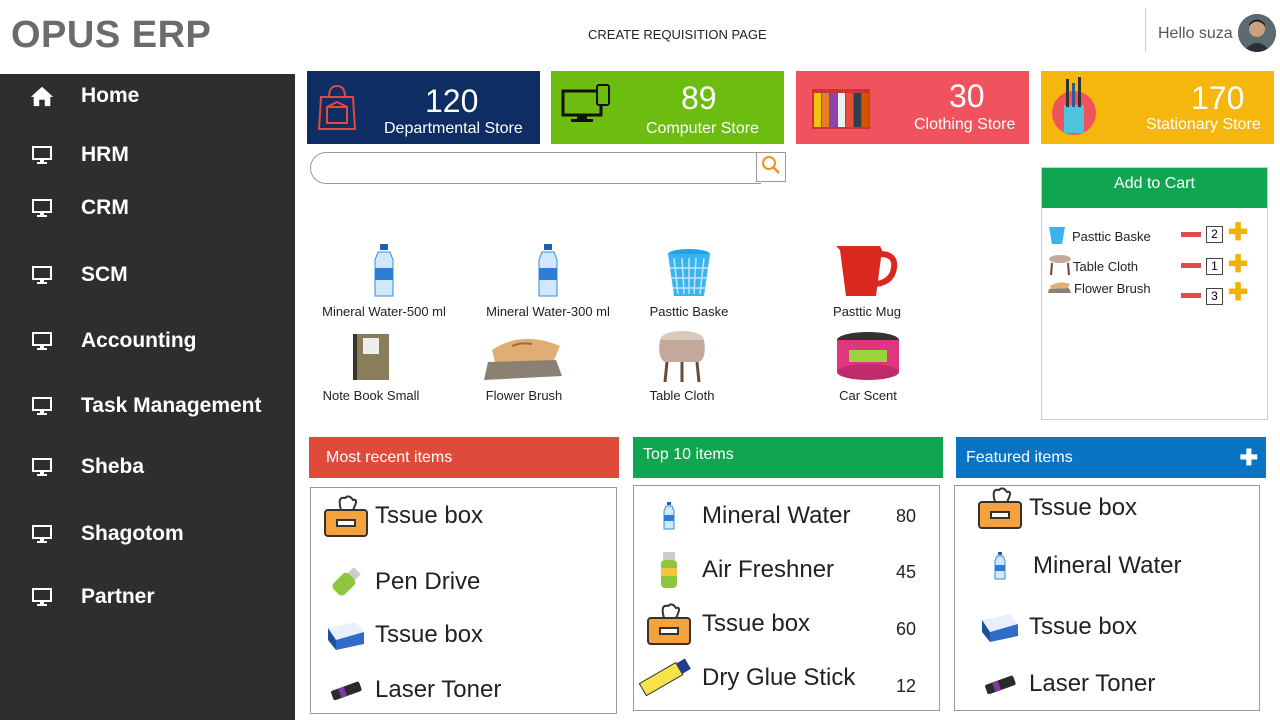 This screenshot has width=1280, height=720. Describe the element at coordinates (689, 267) in the screenshot. I see `plastic-basket-icon` at that location.